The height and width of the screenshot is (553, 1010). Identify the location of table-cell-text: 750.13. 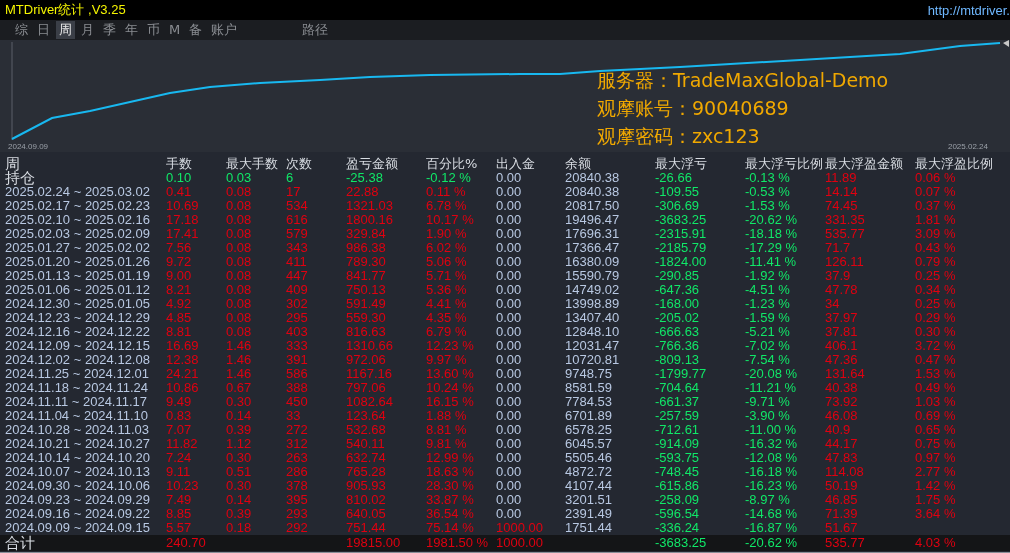
(366, 290).